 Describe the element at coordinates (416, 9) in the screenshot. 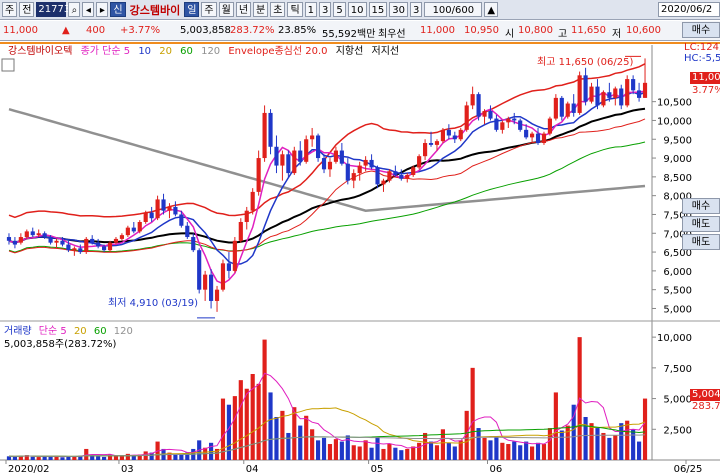

I see `interval-3b-button: 3` at that location.